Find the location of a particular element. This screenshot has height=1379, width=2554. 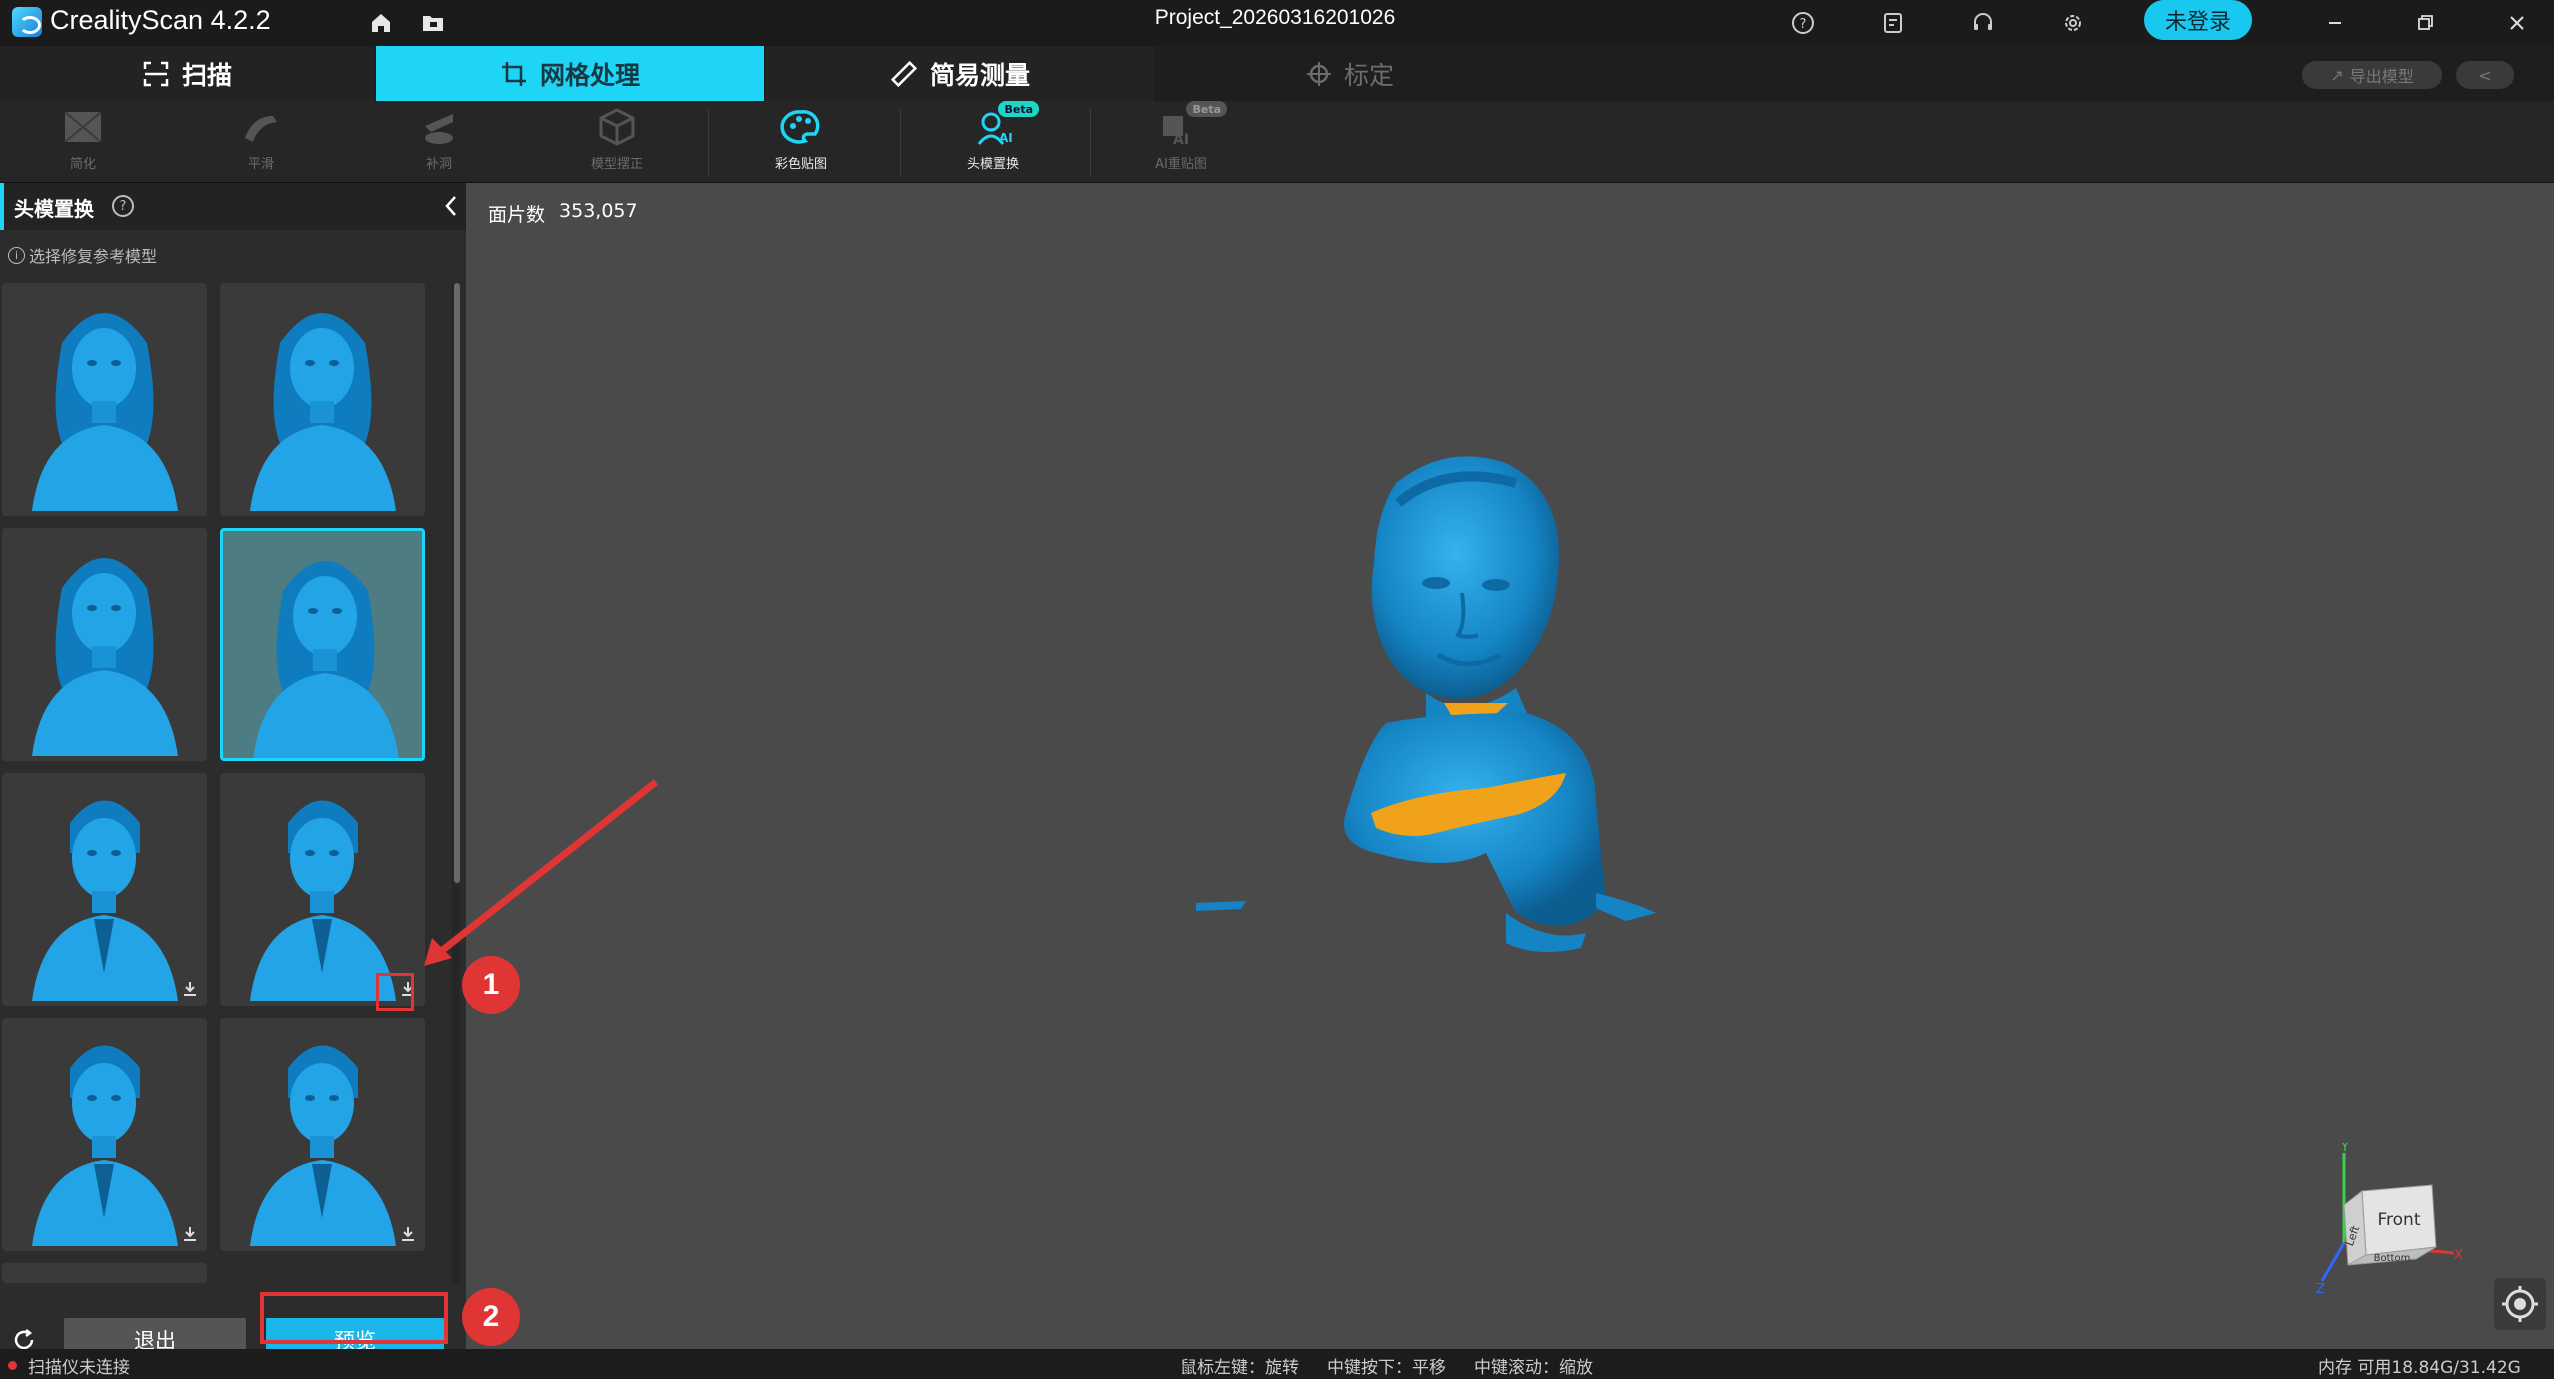

tab-mesh: 网格处理 is located at coordinates (570, 73).